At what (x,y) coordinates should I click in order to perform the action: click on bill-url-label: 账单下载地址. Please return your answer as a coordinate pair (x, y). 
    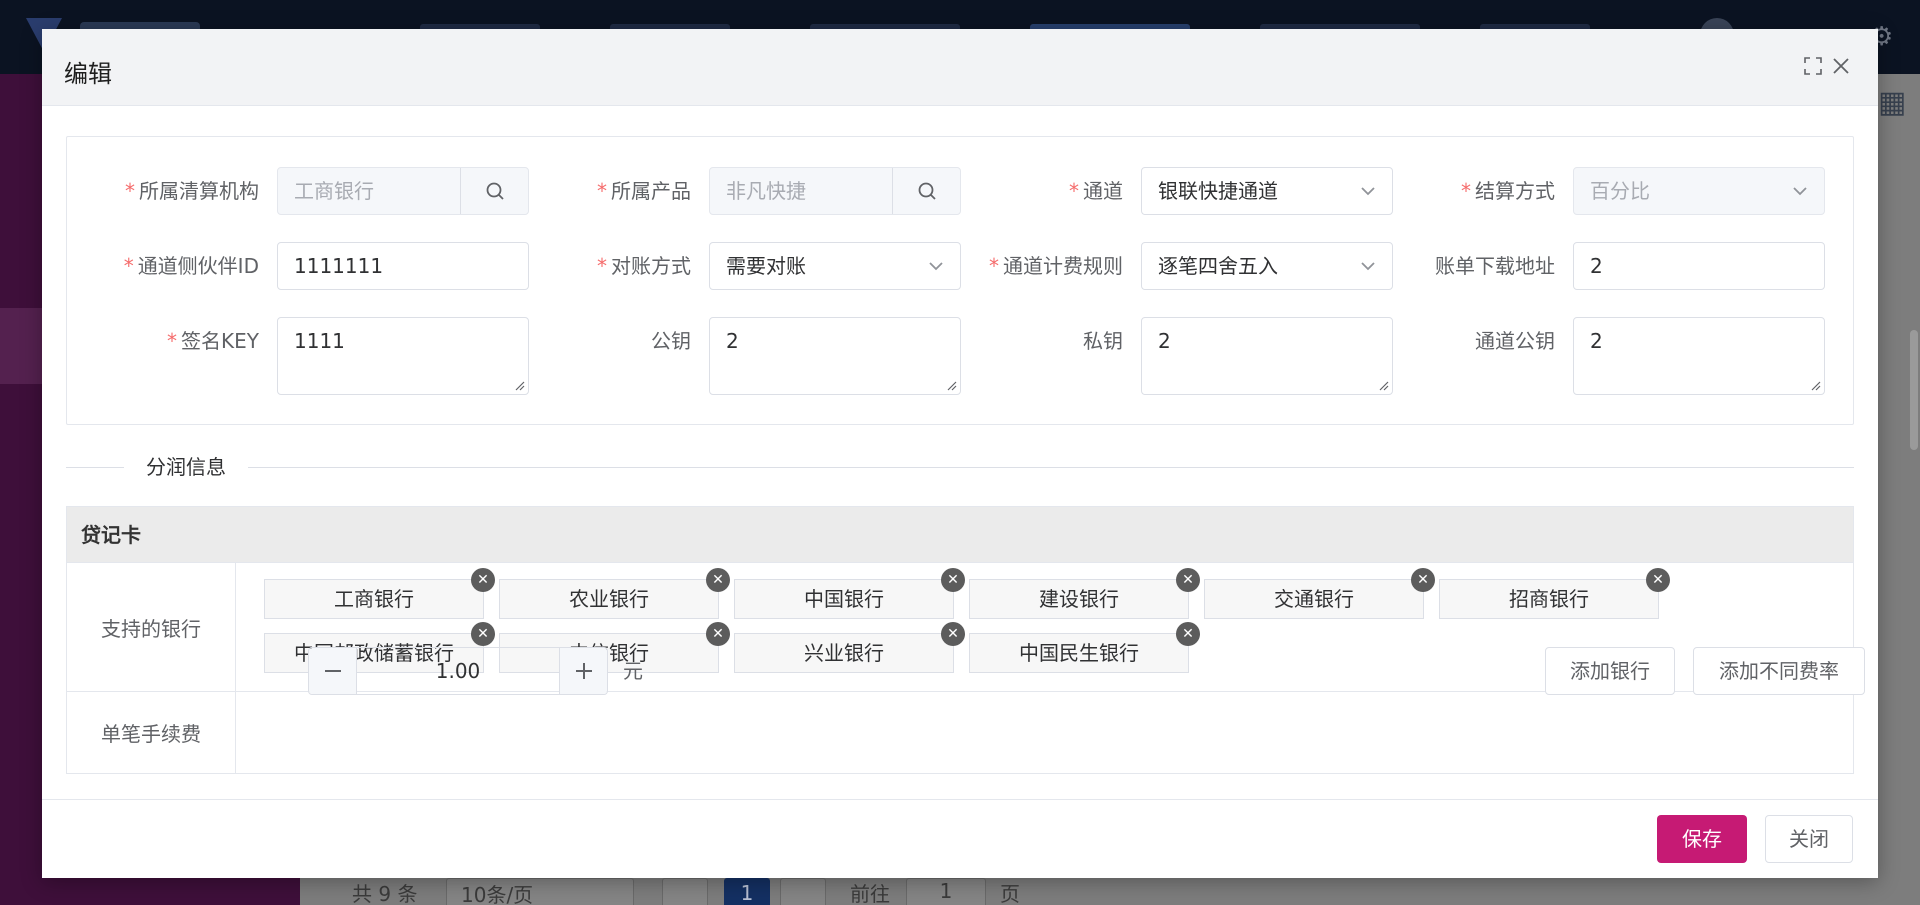
    Looking at the image, I should click on (1495, 266).